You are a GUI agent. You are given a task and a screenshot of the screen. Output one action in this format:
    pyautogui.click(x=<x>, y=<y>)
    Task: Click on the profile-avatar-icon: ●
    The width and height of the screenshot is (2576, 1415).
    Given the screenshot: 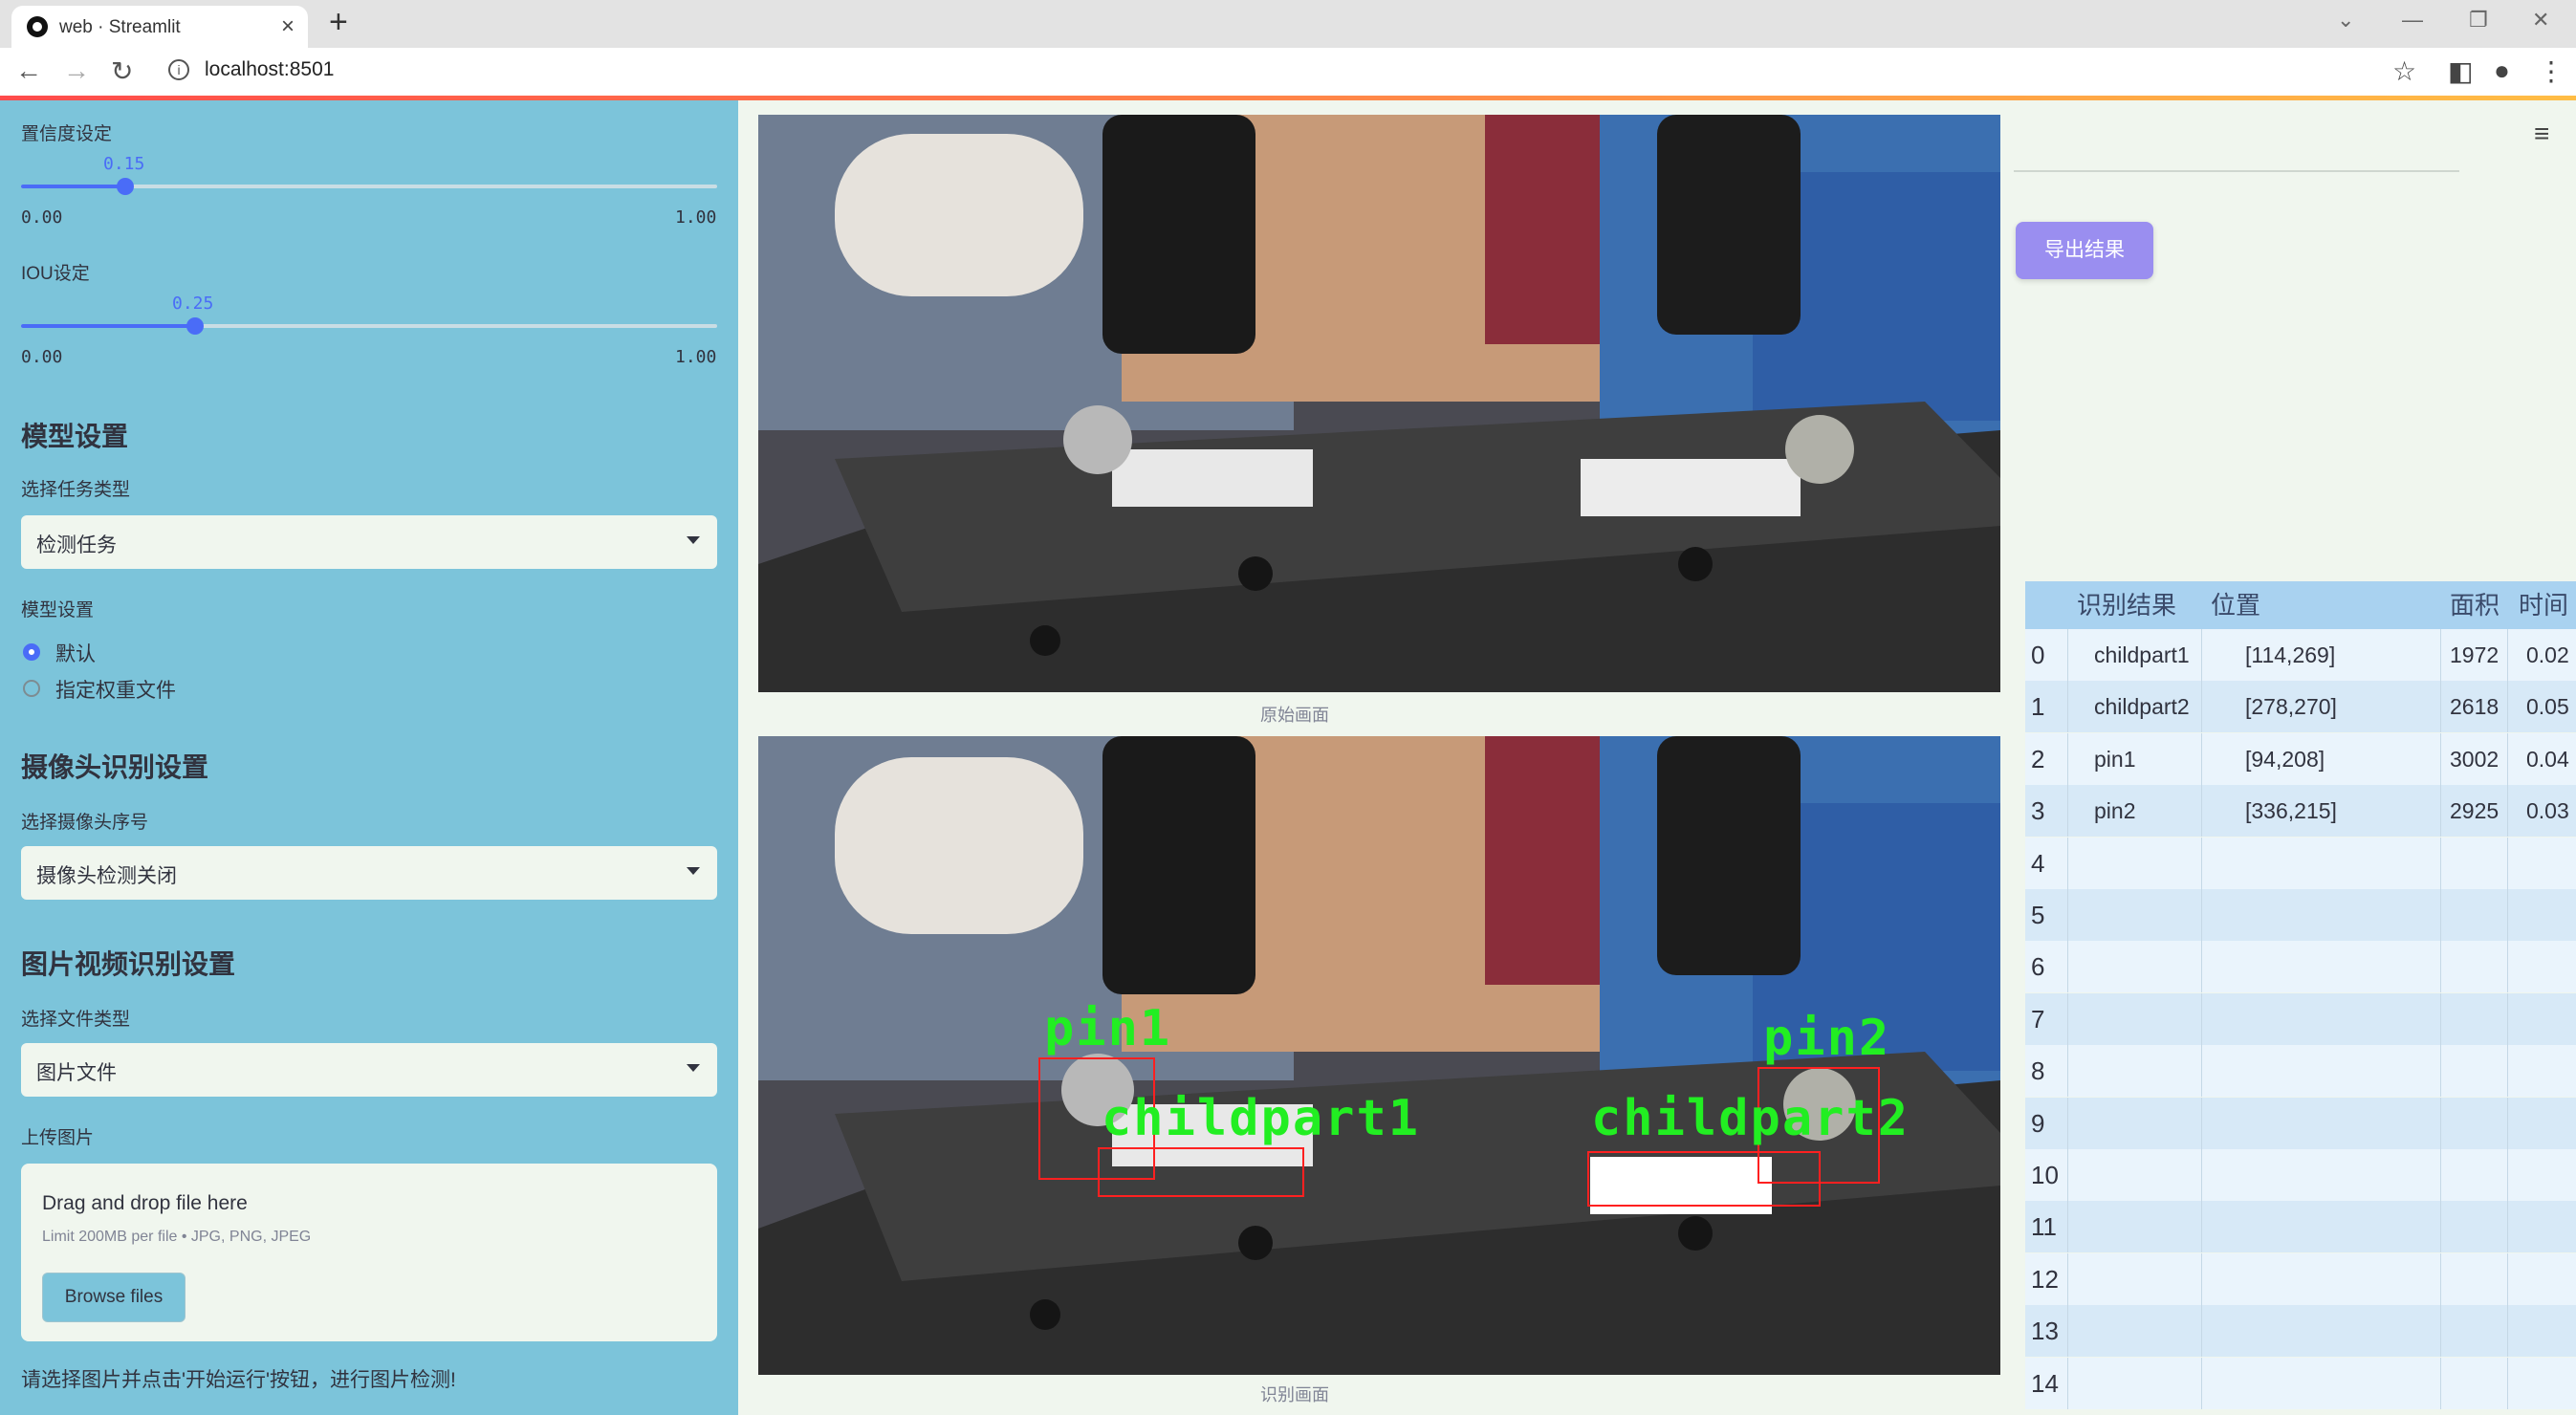 What is the action you would take?
    pyautogui.click(x=2502, y=71)
    